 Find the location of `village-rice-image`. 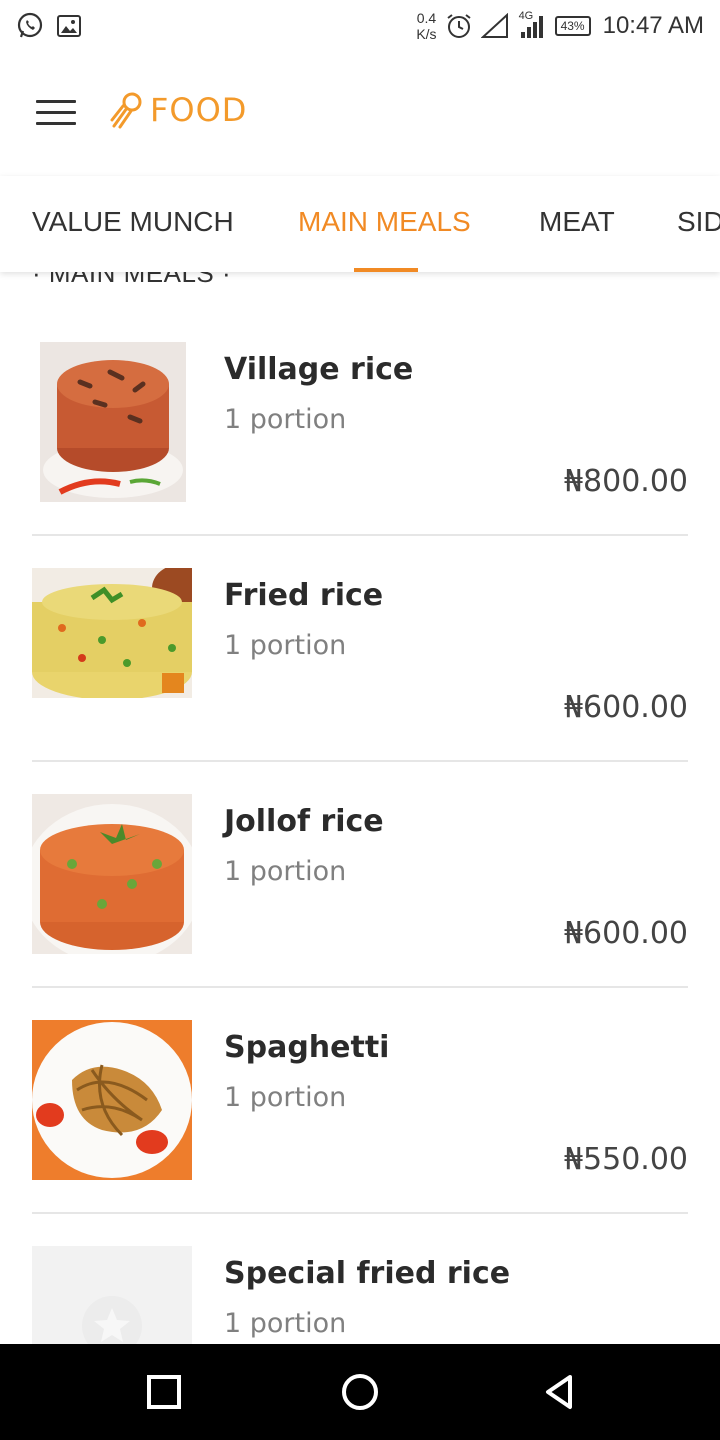

village-rice-image is located at coordinates (113, 422).